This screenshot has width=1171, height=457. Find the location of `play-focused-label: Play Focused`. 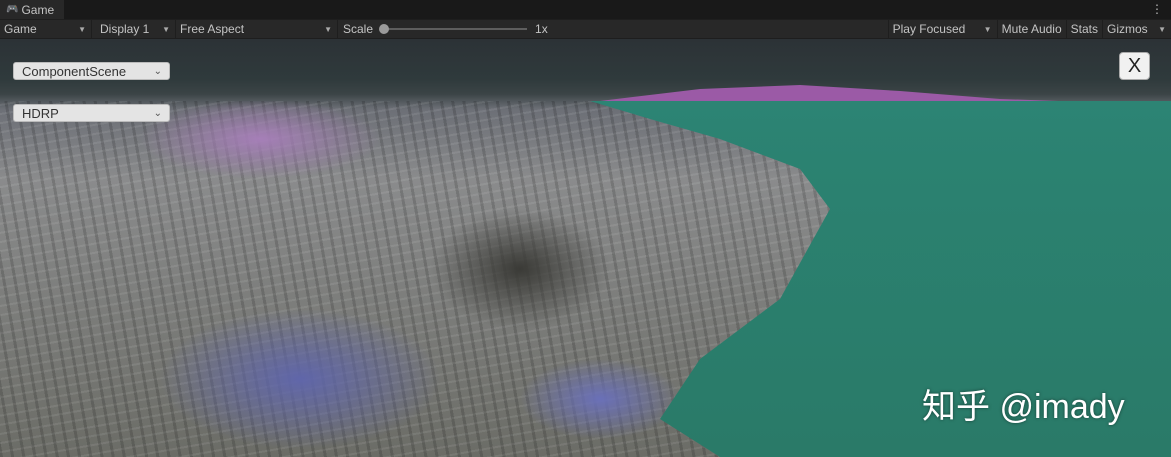

play-focused-label: Play Focused is located at coordinates (929, 29).